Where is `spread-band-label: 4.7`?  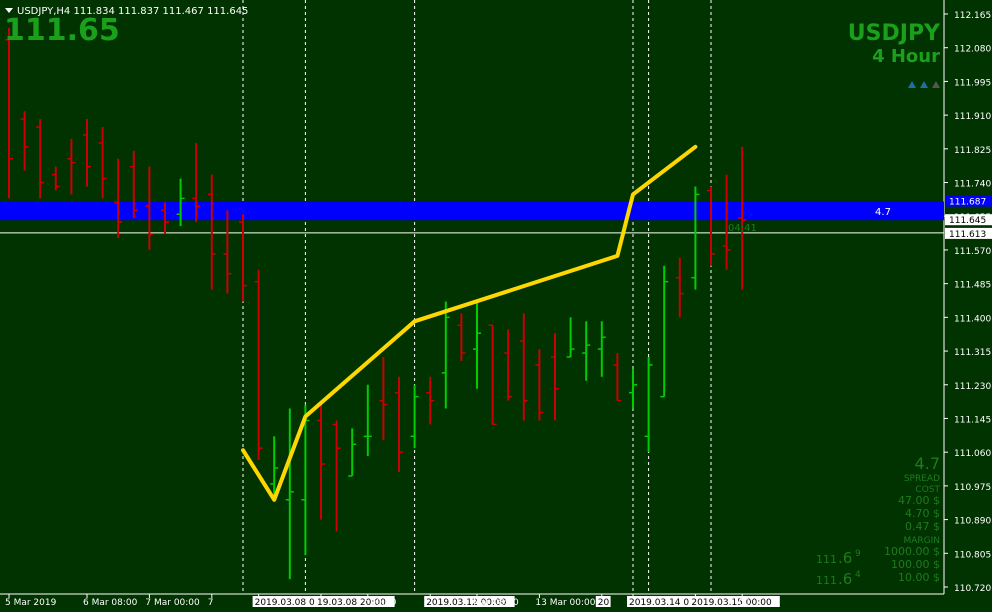 spread-band-label: 4.7 is located at coordinates (883, 212).